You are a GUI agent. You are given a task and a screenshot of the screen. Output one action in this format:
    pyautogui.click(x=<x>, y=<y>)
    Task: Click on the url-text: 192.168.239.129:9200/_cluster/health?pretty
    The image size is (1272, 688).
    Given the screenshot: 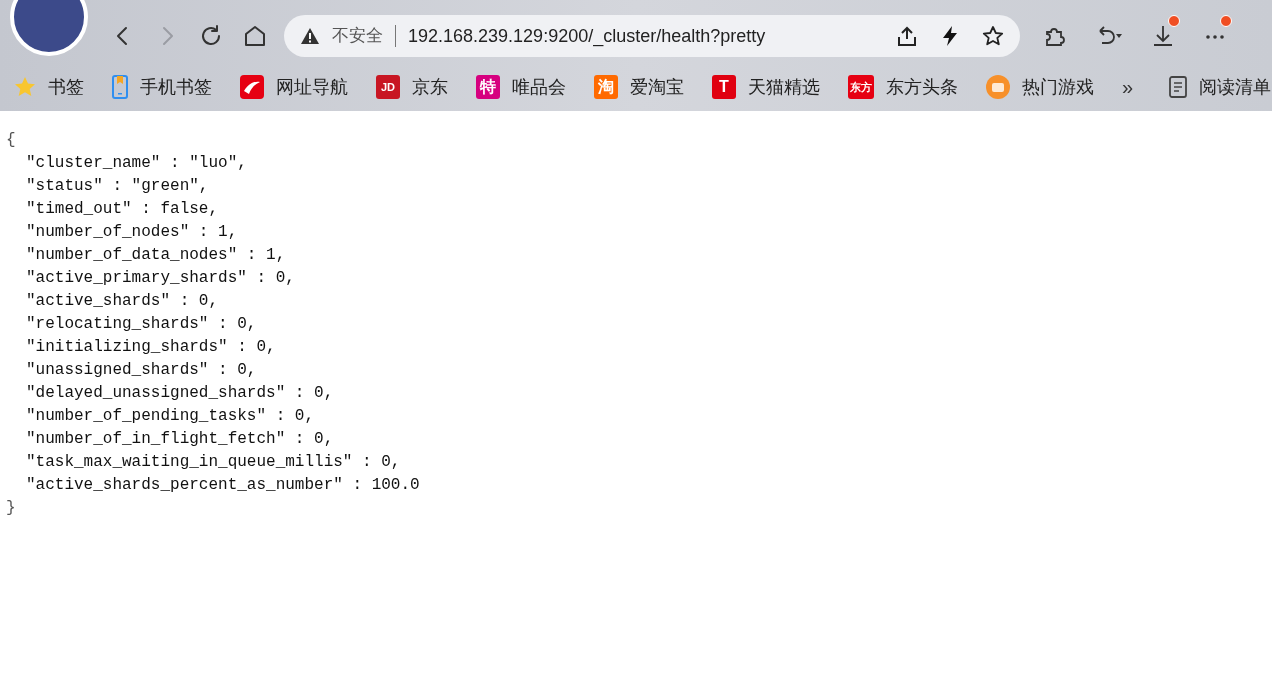 What is the action you would take?
    pyautogui.click(x=587, y=36)
    